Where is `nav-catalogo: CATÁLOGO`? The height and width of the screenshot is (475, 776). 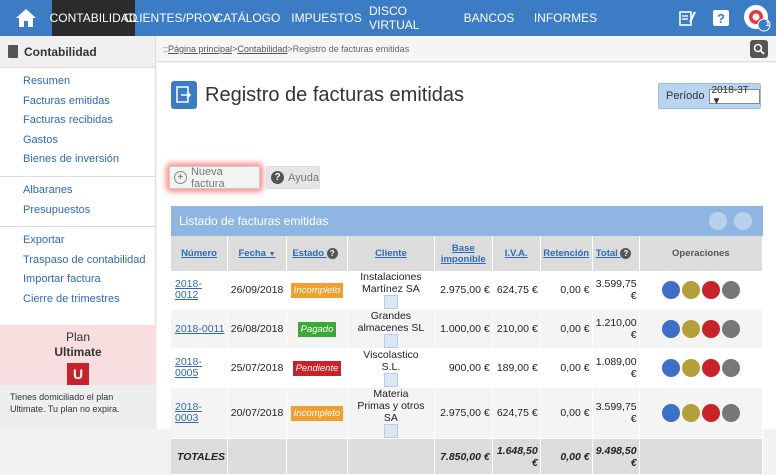
nav-catalogo: CATÁLOGO is located at coordinates (247, 18).